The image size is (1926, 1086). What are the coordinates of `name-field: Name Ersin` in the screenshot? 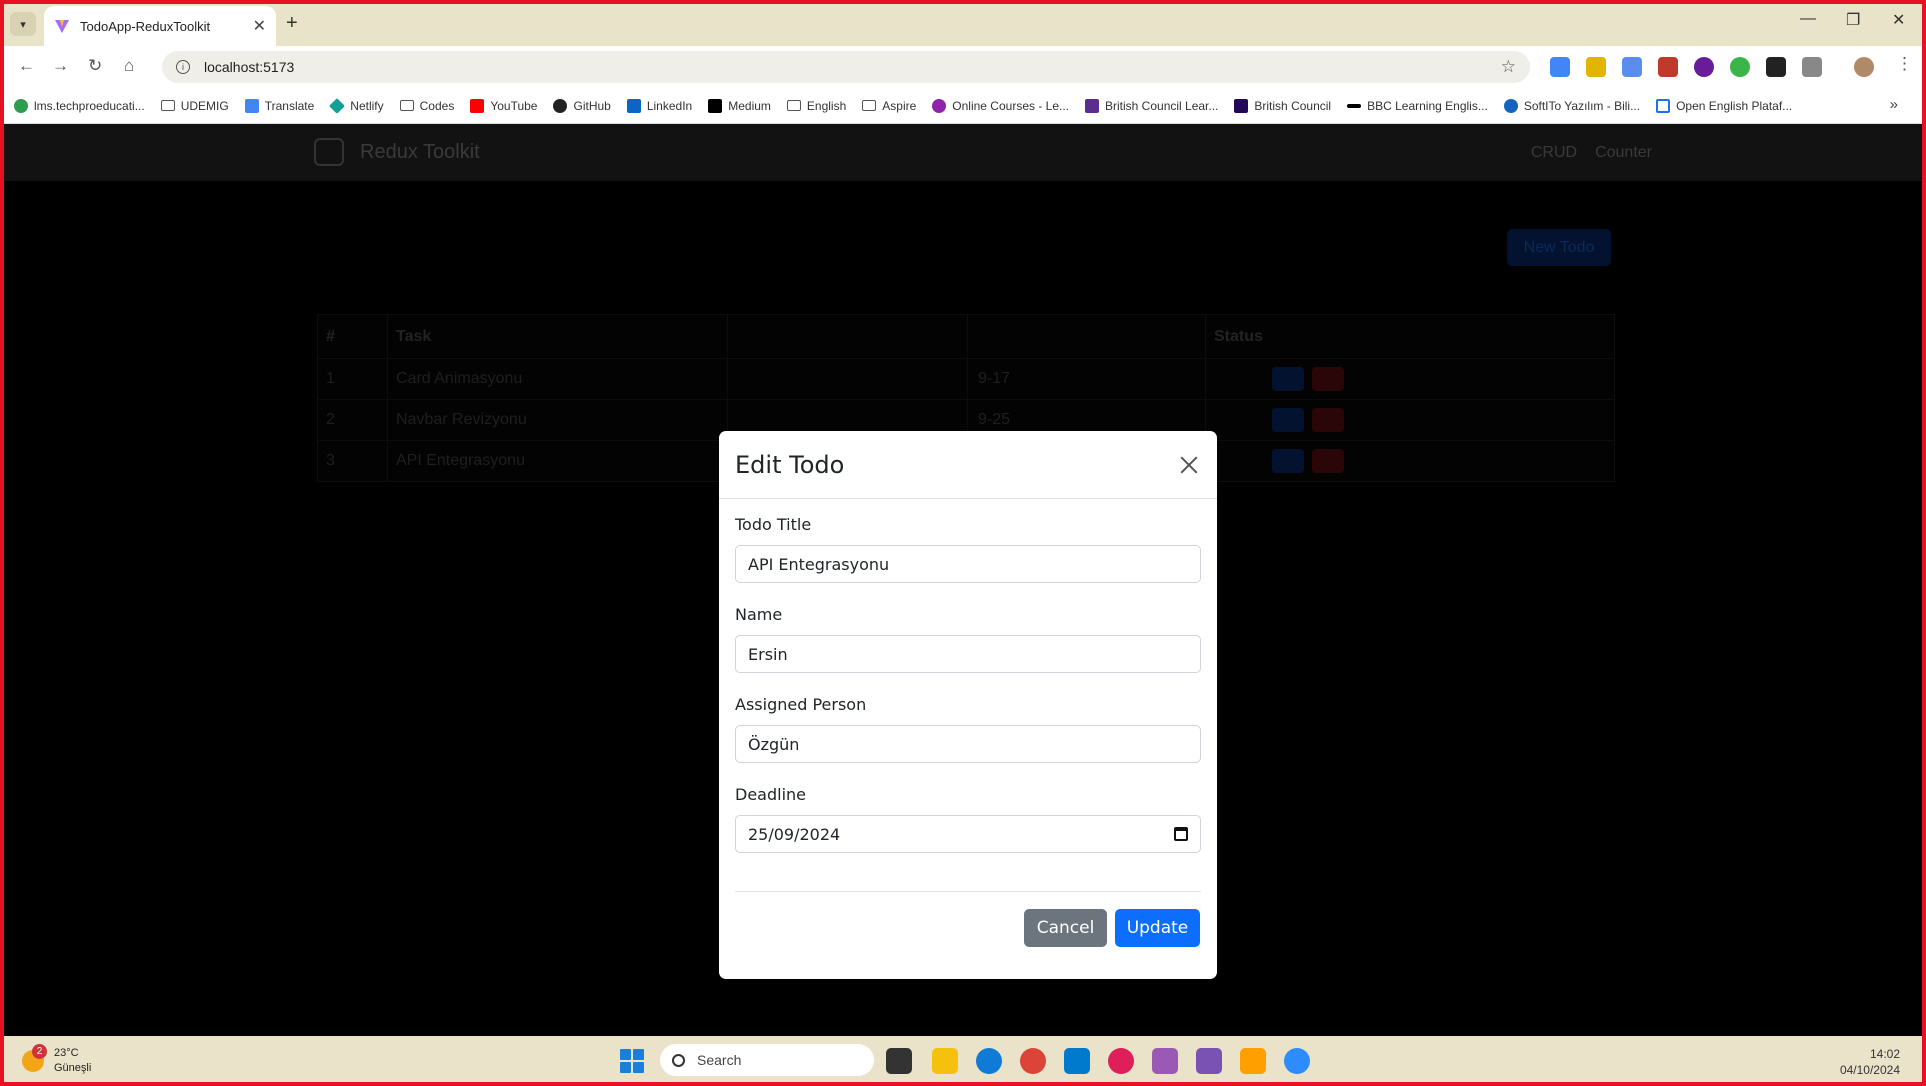 It's located at (968, 639).